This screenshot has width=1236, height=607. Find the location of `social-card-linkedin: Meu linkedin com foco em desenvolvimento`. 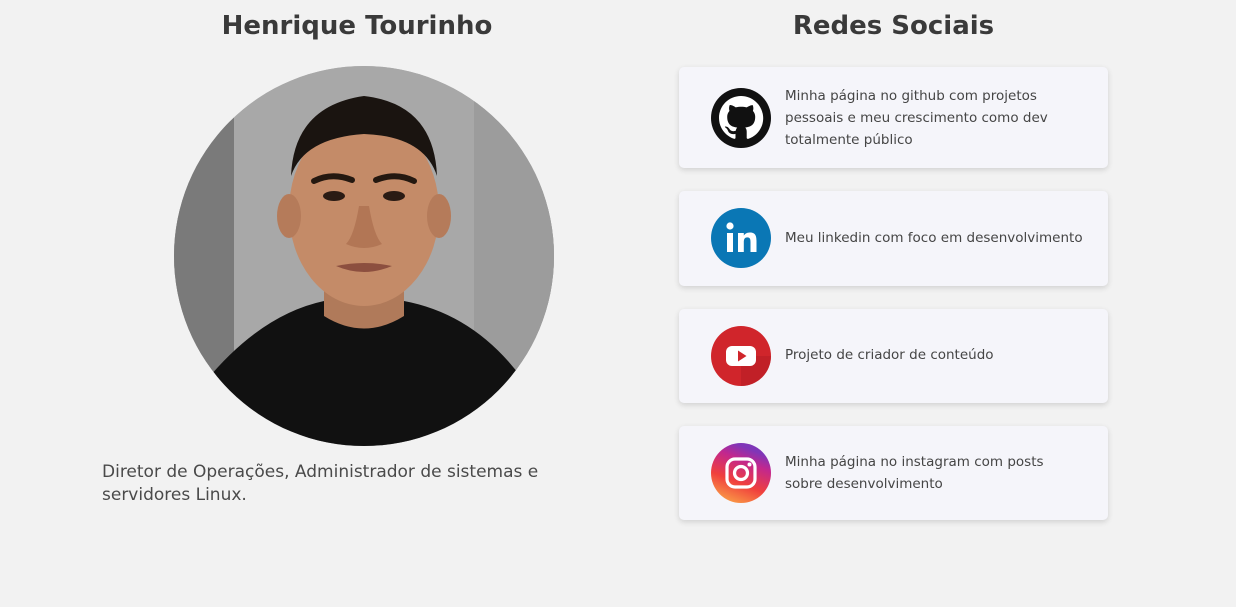

social-card-linkedin: Meu linkedin com foco em desenvolvimento is located at coordinates (893, 238).